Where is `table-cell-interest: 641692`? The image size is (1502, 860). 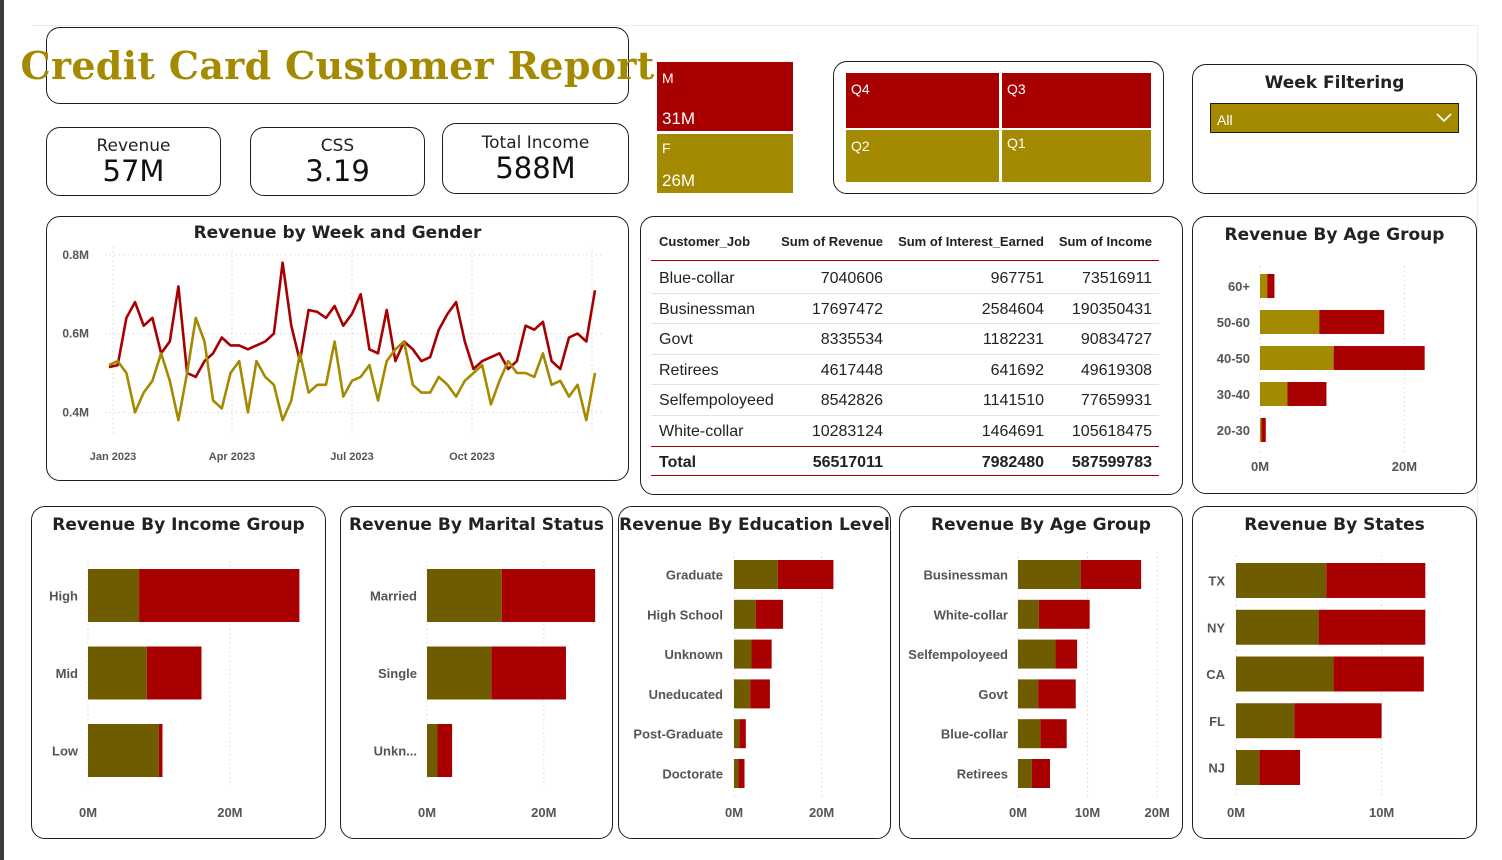
table-cell-interest: 641692 is located at coordinates (1017, 370).